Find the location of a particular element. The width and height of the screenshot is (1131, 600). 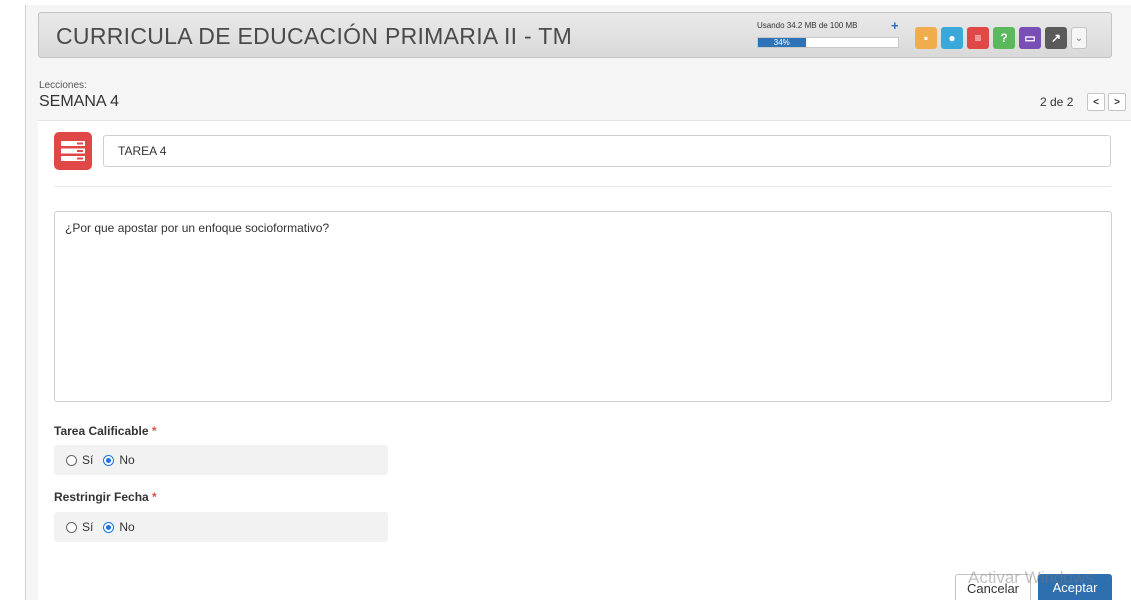

next-lesson-button: > is located at coordinates (1117, 102).